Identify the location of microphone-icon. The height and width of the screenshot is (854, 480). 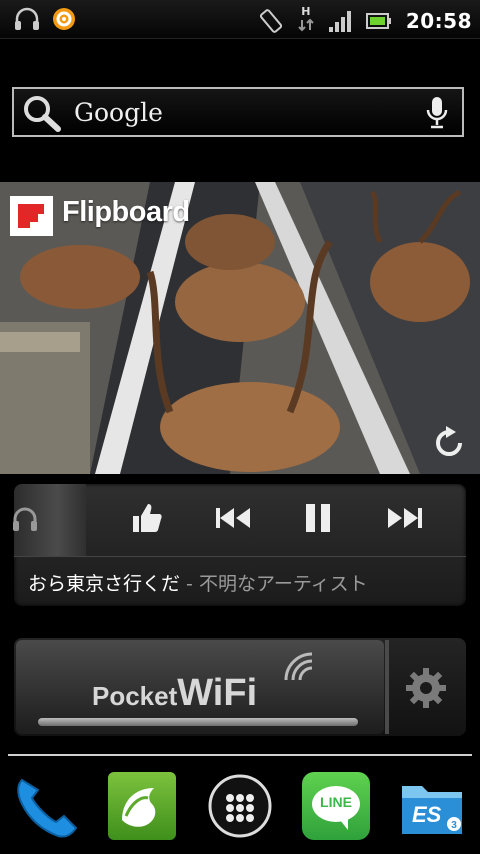
(437, 113).